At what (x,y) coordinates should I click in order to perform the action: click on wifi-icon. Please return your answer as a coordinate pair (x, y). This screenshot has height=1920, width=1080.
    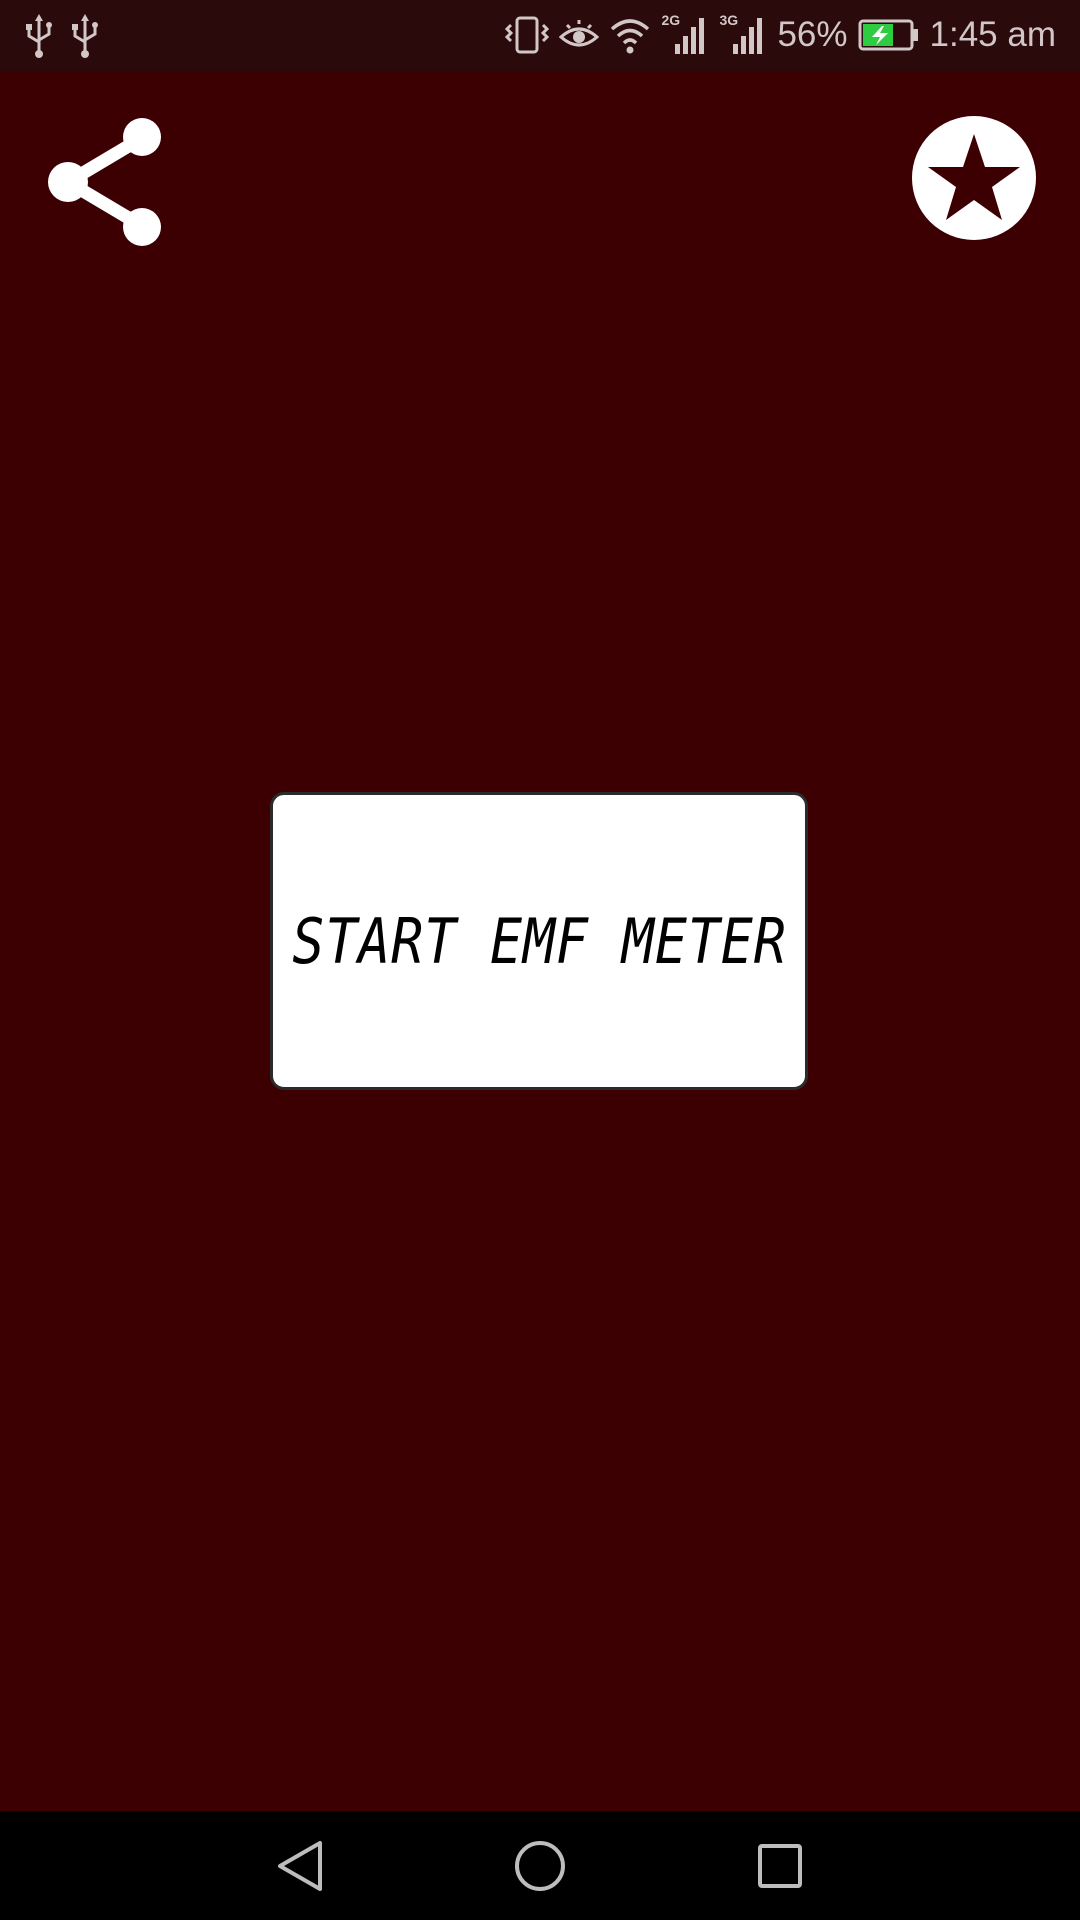
    Looking at the image, I should click on (630, 36).